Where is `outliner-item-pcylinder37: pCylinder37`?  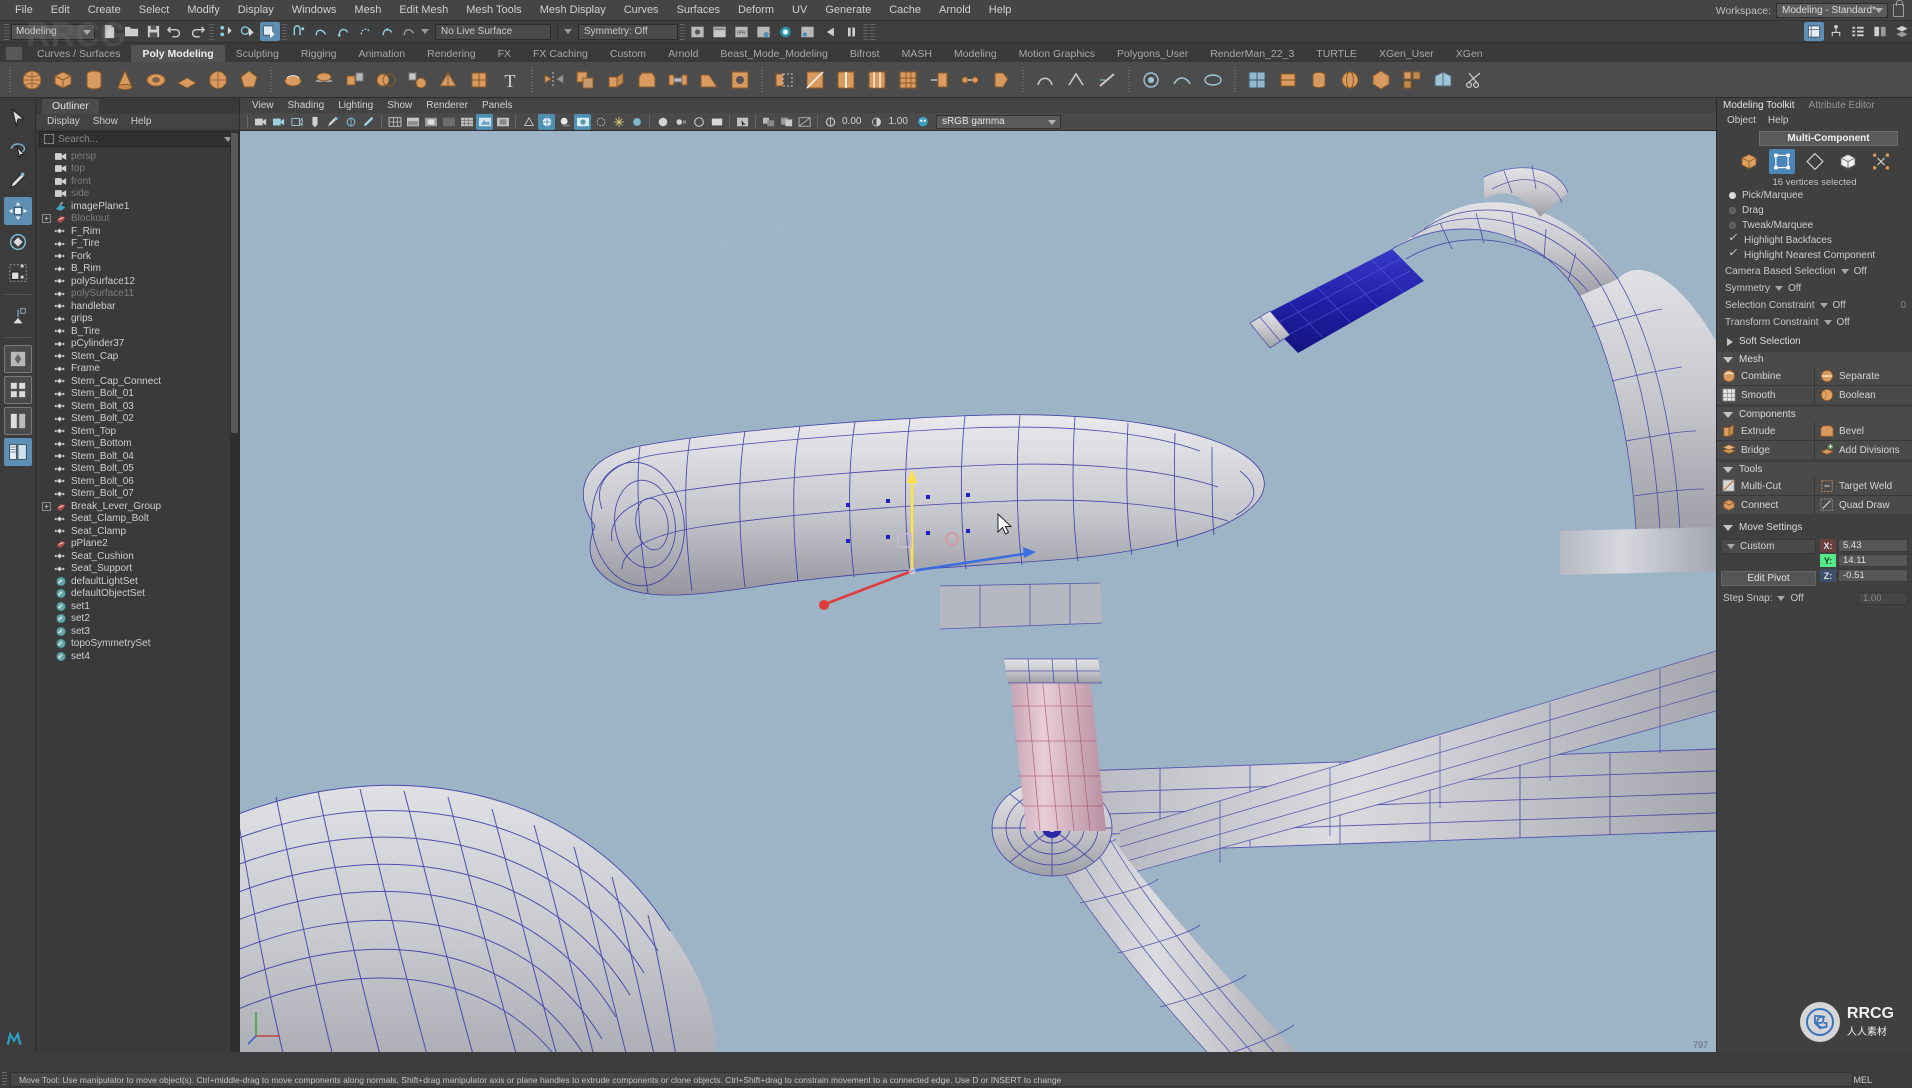
outliner-item-pcylinder37: pCylinder37 is located at coordinates (137, 344).